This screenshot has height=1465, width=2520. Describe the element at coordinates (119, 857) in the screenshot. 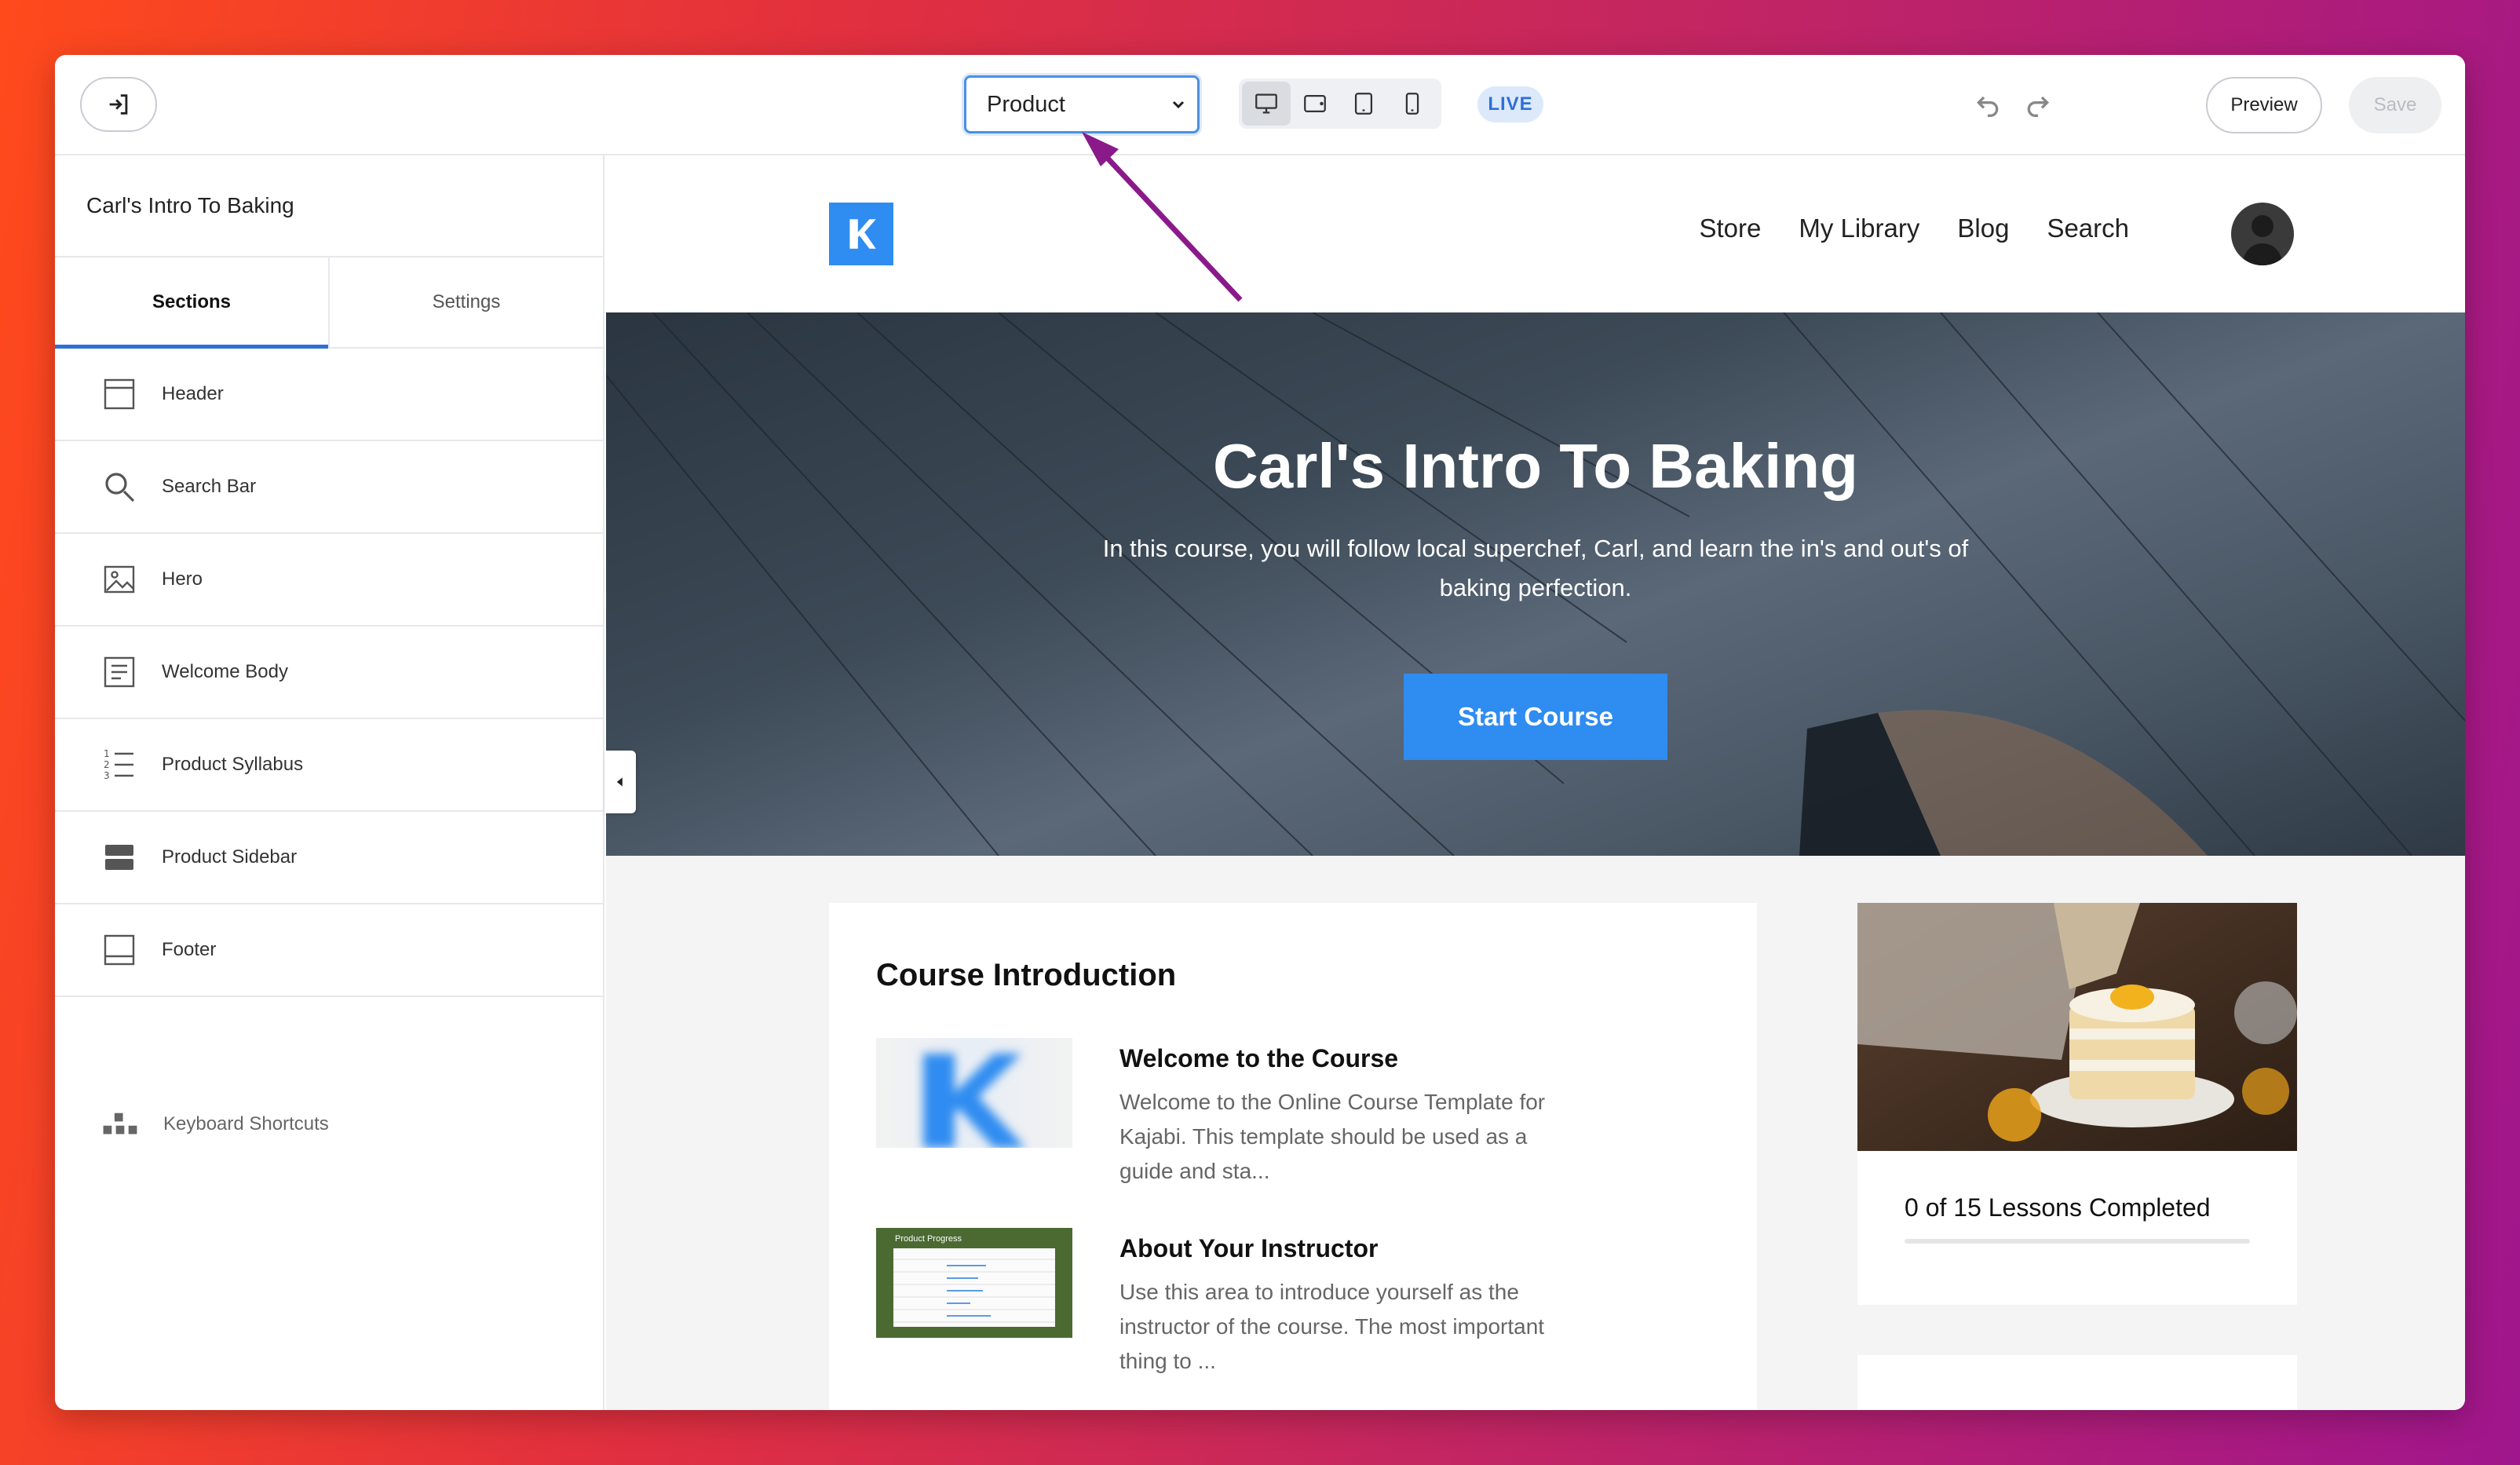

I see `sidebar-layout-icon` at that location.